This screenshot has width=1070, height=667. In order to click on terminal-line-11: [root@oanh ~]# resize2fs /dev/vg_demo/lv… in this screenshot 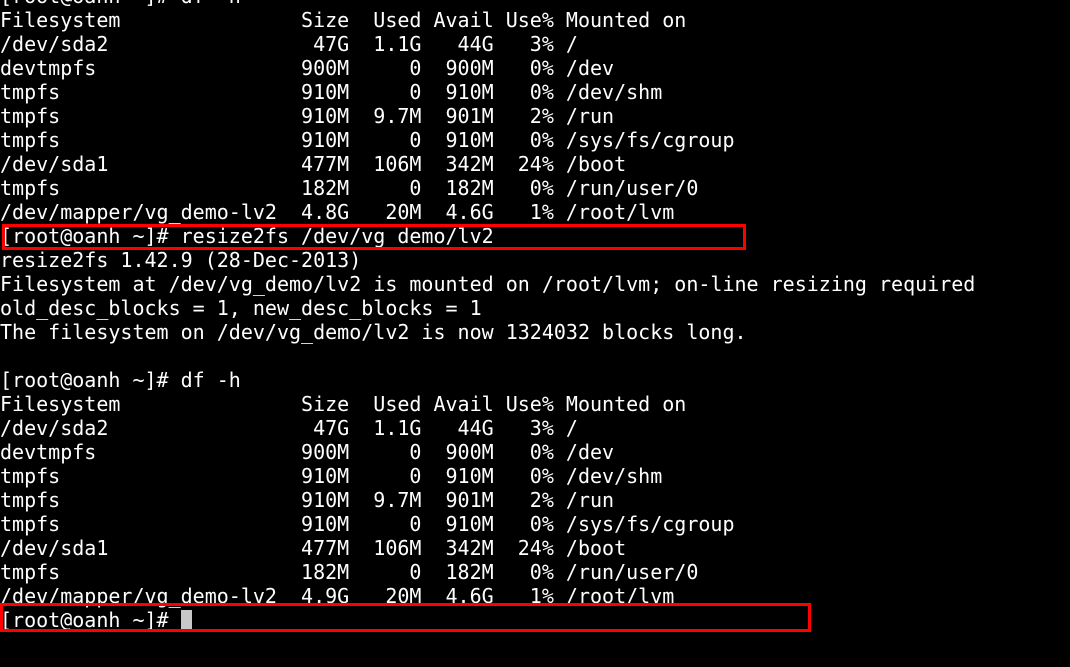, I will do `click(247, 236)`.